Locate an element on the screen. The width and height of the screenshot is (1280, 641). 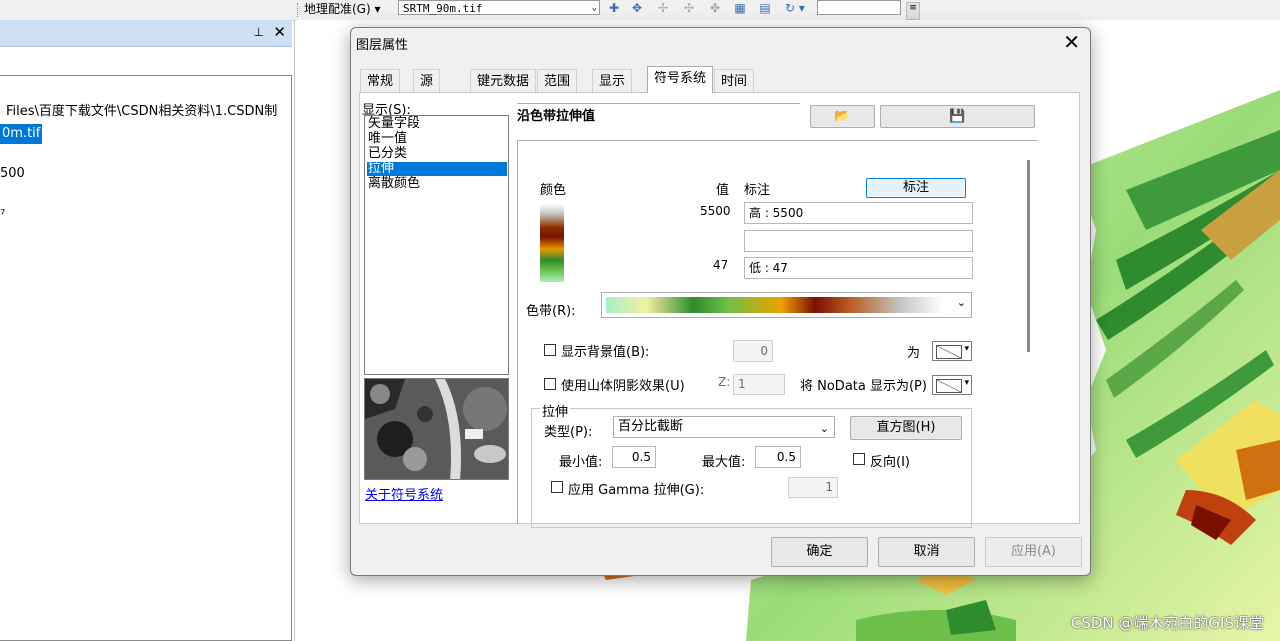
hillshade-label: 使用山体阴影效果(U) is located at coordinates (623, 386).